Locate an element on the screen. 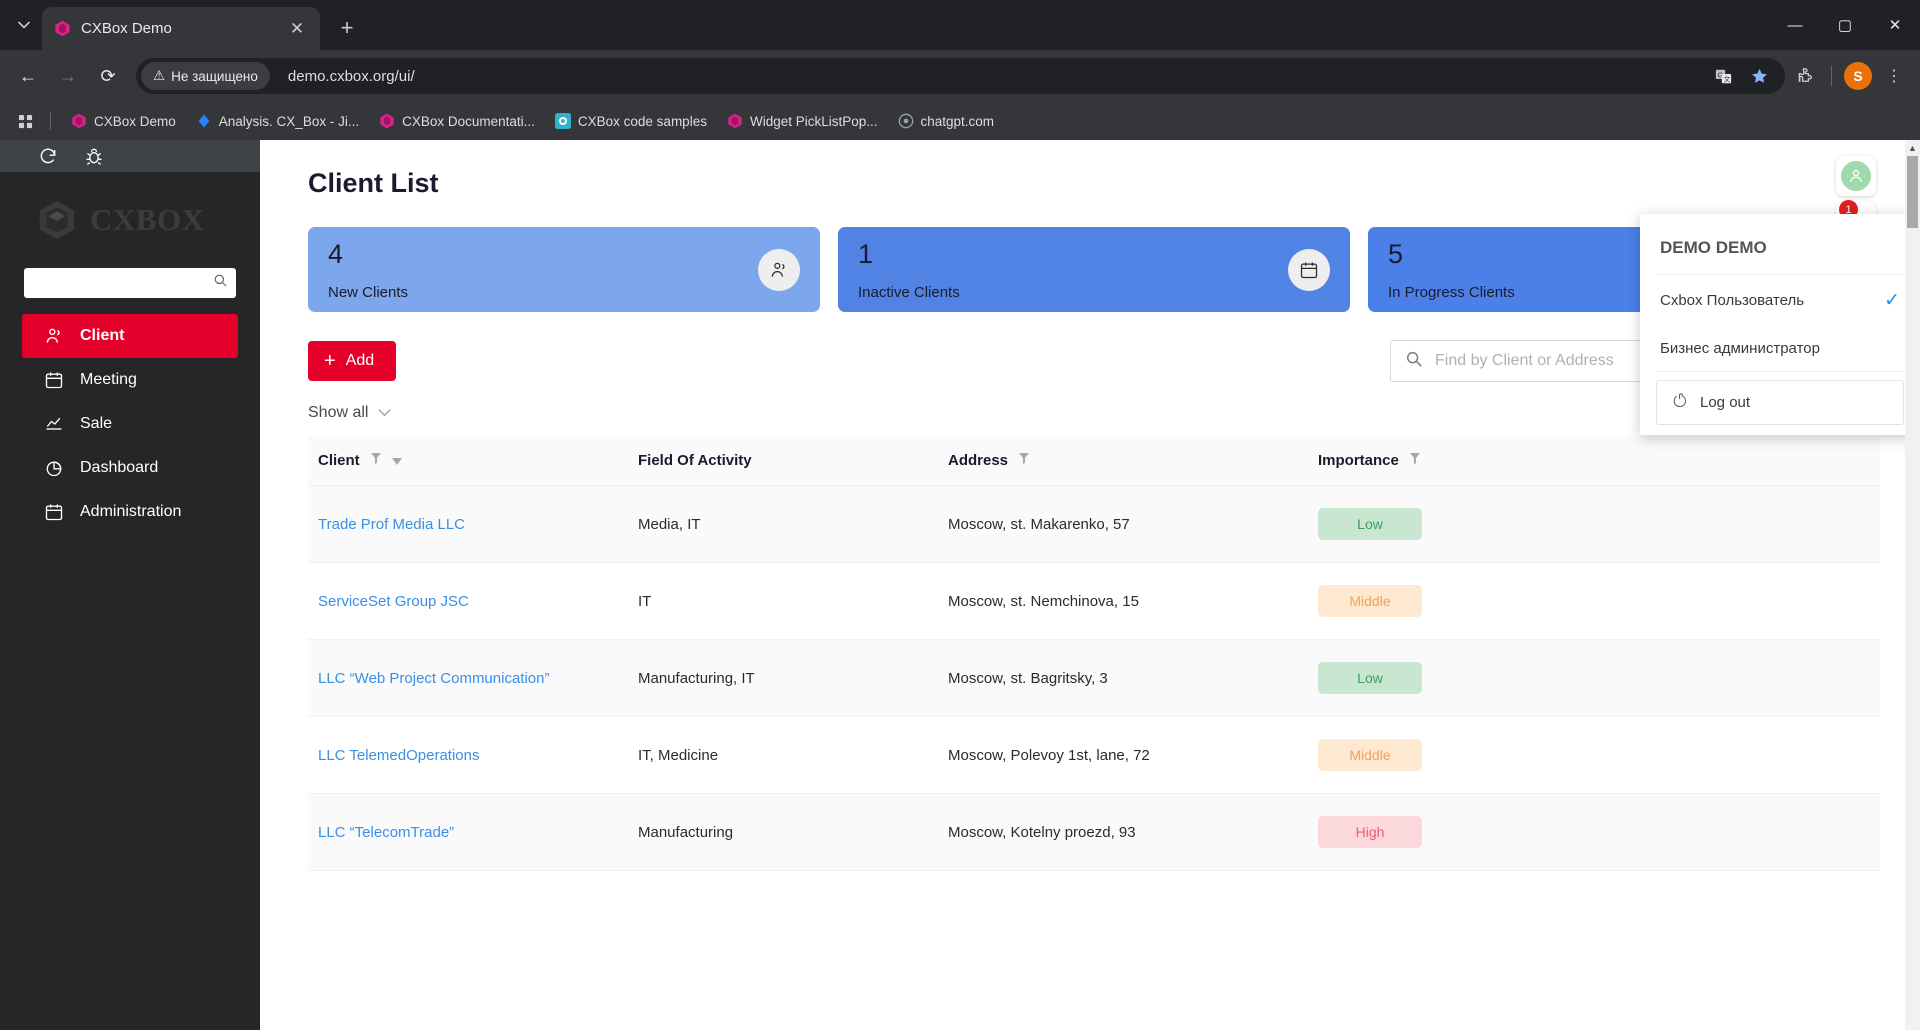 The height and width of the screenshot is (1030, 1920). profile-avatar: S is located at coordinates (1858, 76).